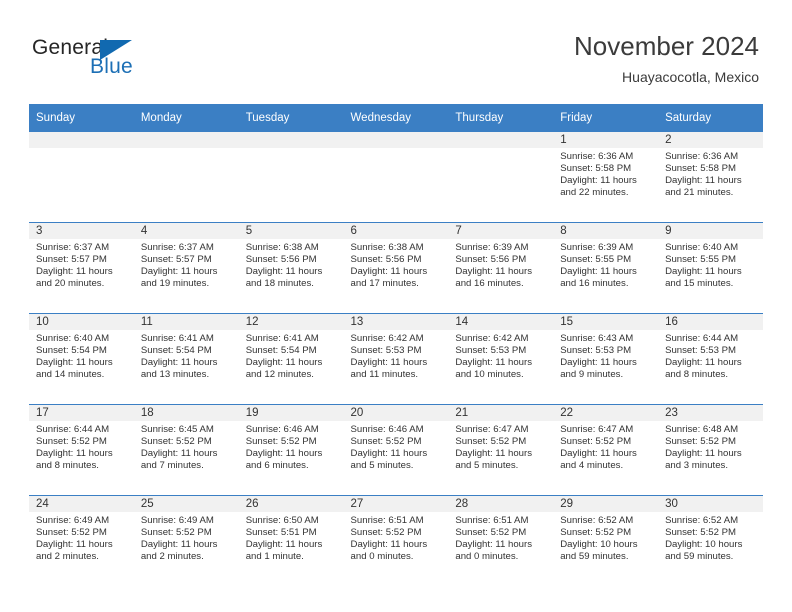  Describe the element at coordinates (176, 260) in the screenshot. I see `sunset-text: Sunset: 5:57 PM` at that location.